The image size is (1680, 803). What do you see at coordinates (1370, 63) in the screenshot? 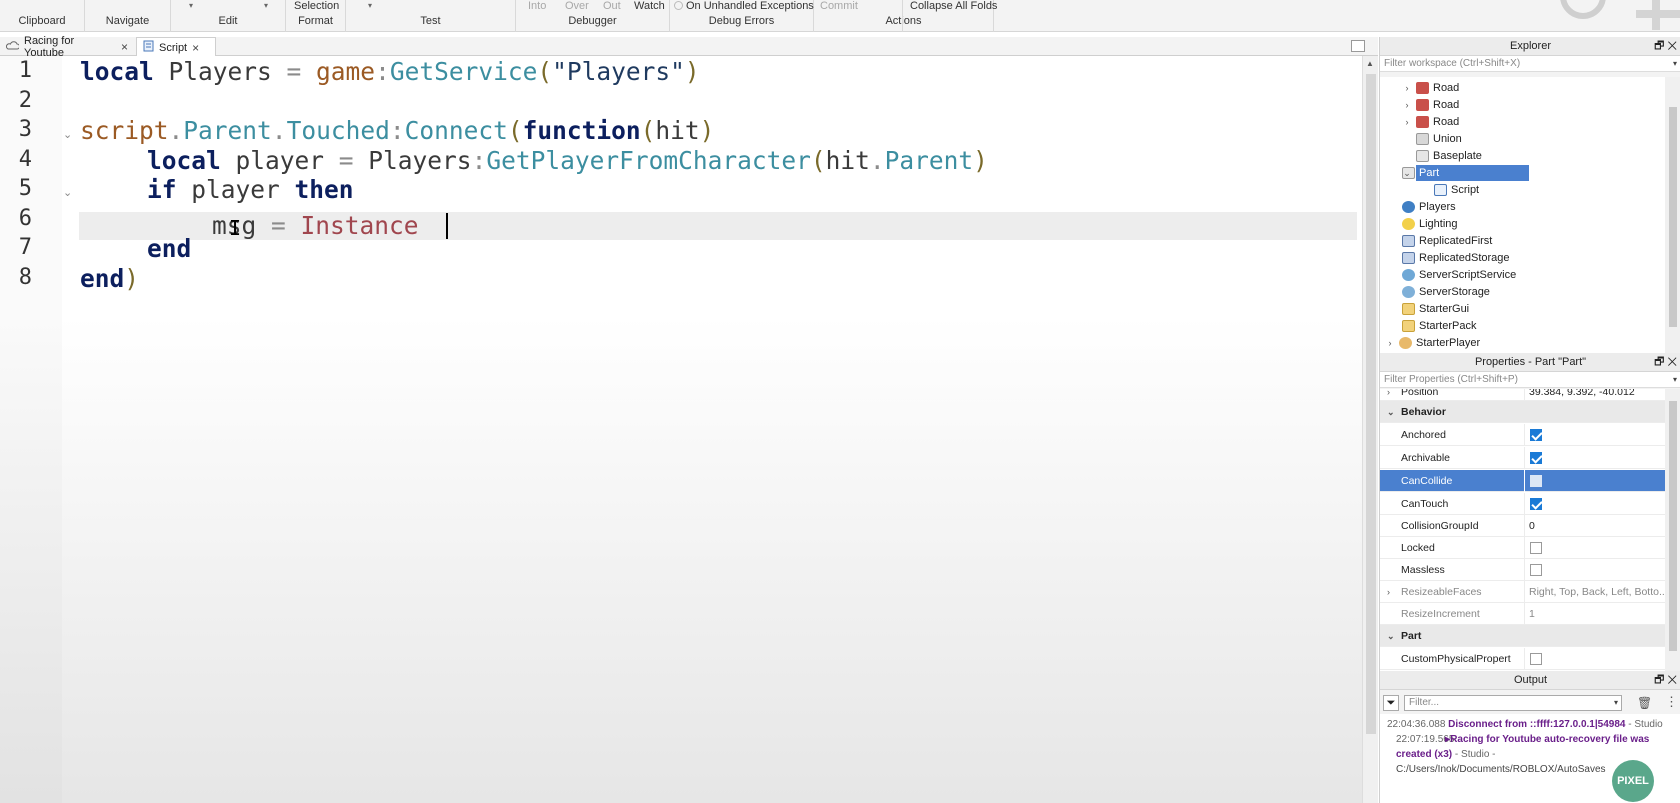
I see `scroll-up-icon: ▲` at bounding box center [1370, 63].